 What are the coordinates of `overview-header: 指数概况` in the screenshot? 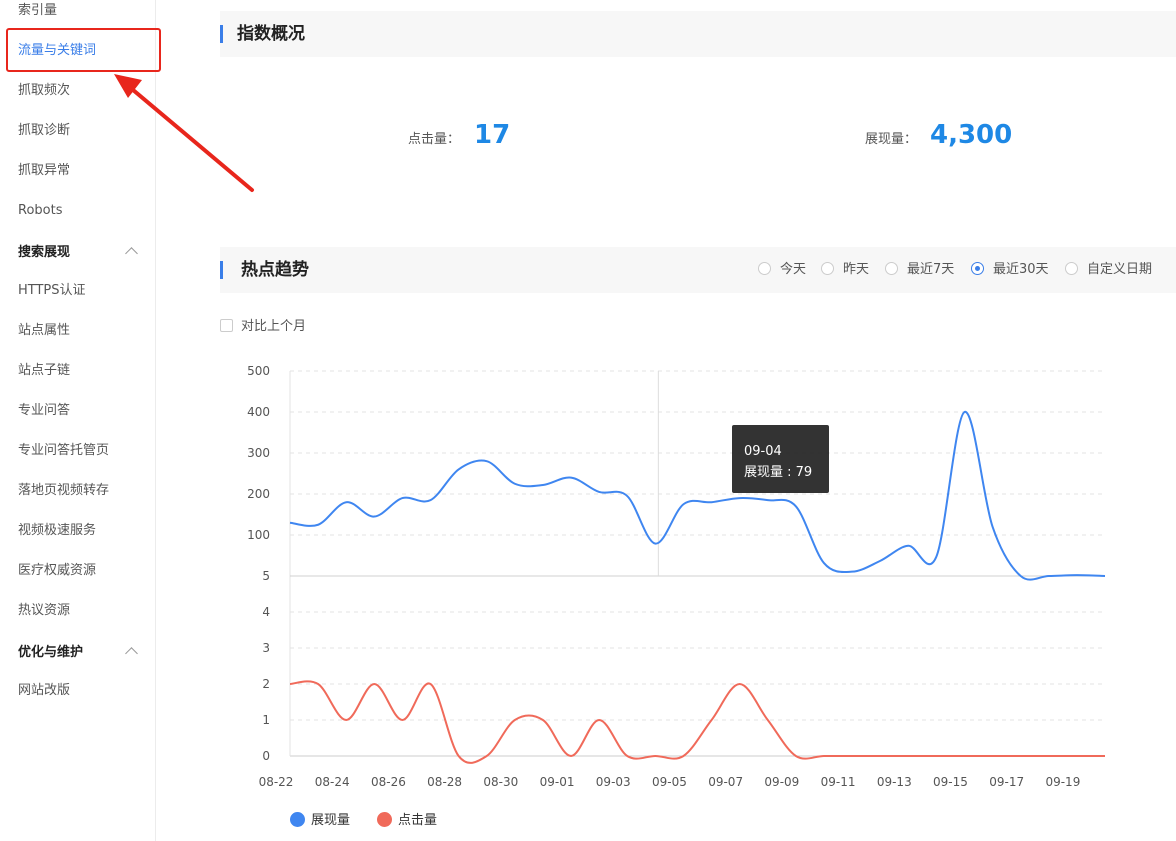 It's located at (698, 34).